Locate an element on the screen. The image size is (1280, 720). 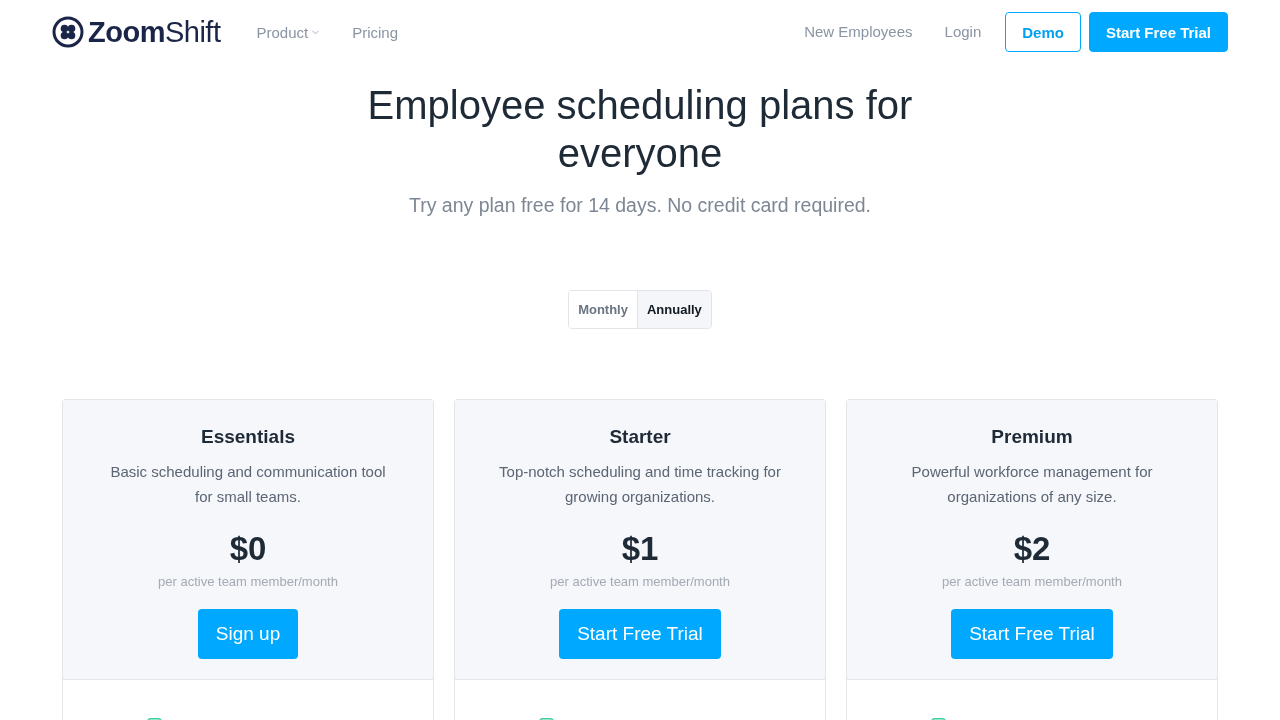
plan-cta-button: Sign up is located at coordinates (248, 634).